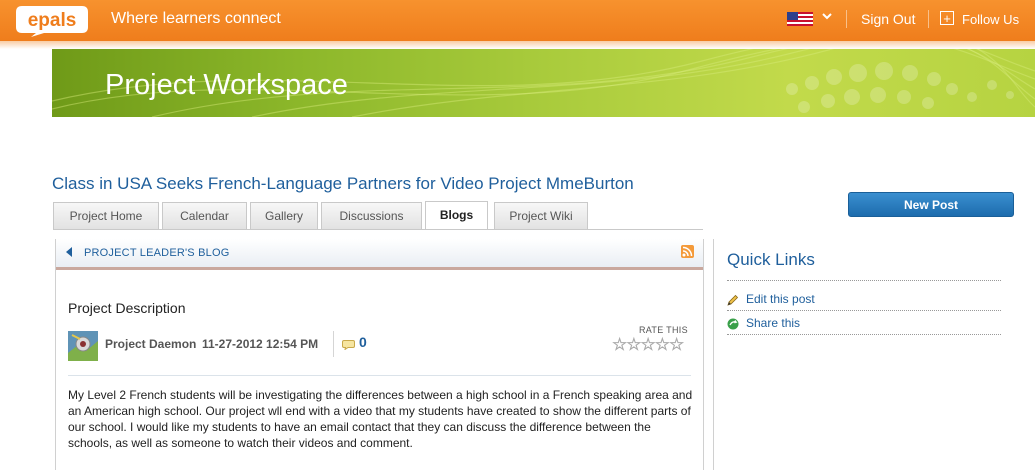 The width and height of the screenshot is (1035, 470). I want to click on page-title: Project Workspace, so click(226, 85).